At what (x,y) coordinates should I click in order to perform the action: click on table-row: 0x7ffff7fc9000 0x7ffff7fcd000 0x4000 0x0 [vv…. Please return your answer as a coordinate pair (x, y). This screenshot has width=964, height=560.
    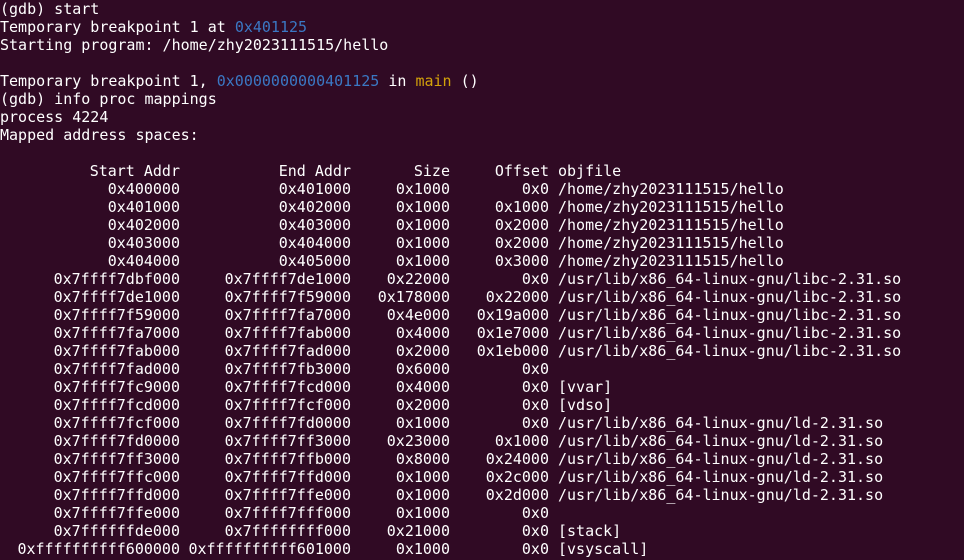
    Looking at the image, I should click on (482, 387).